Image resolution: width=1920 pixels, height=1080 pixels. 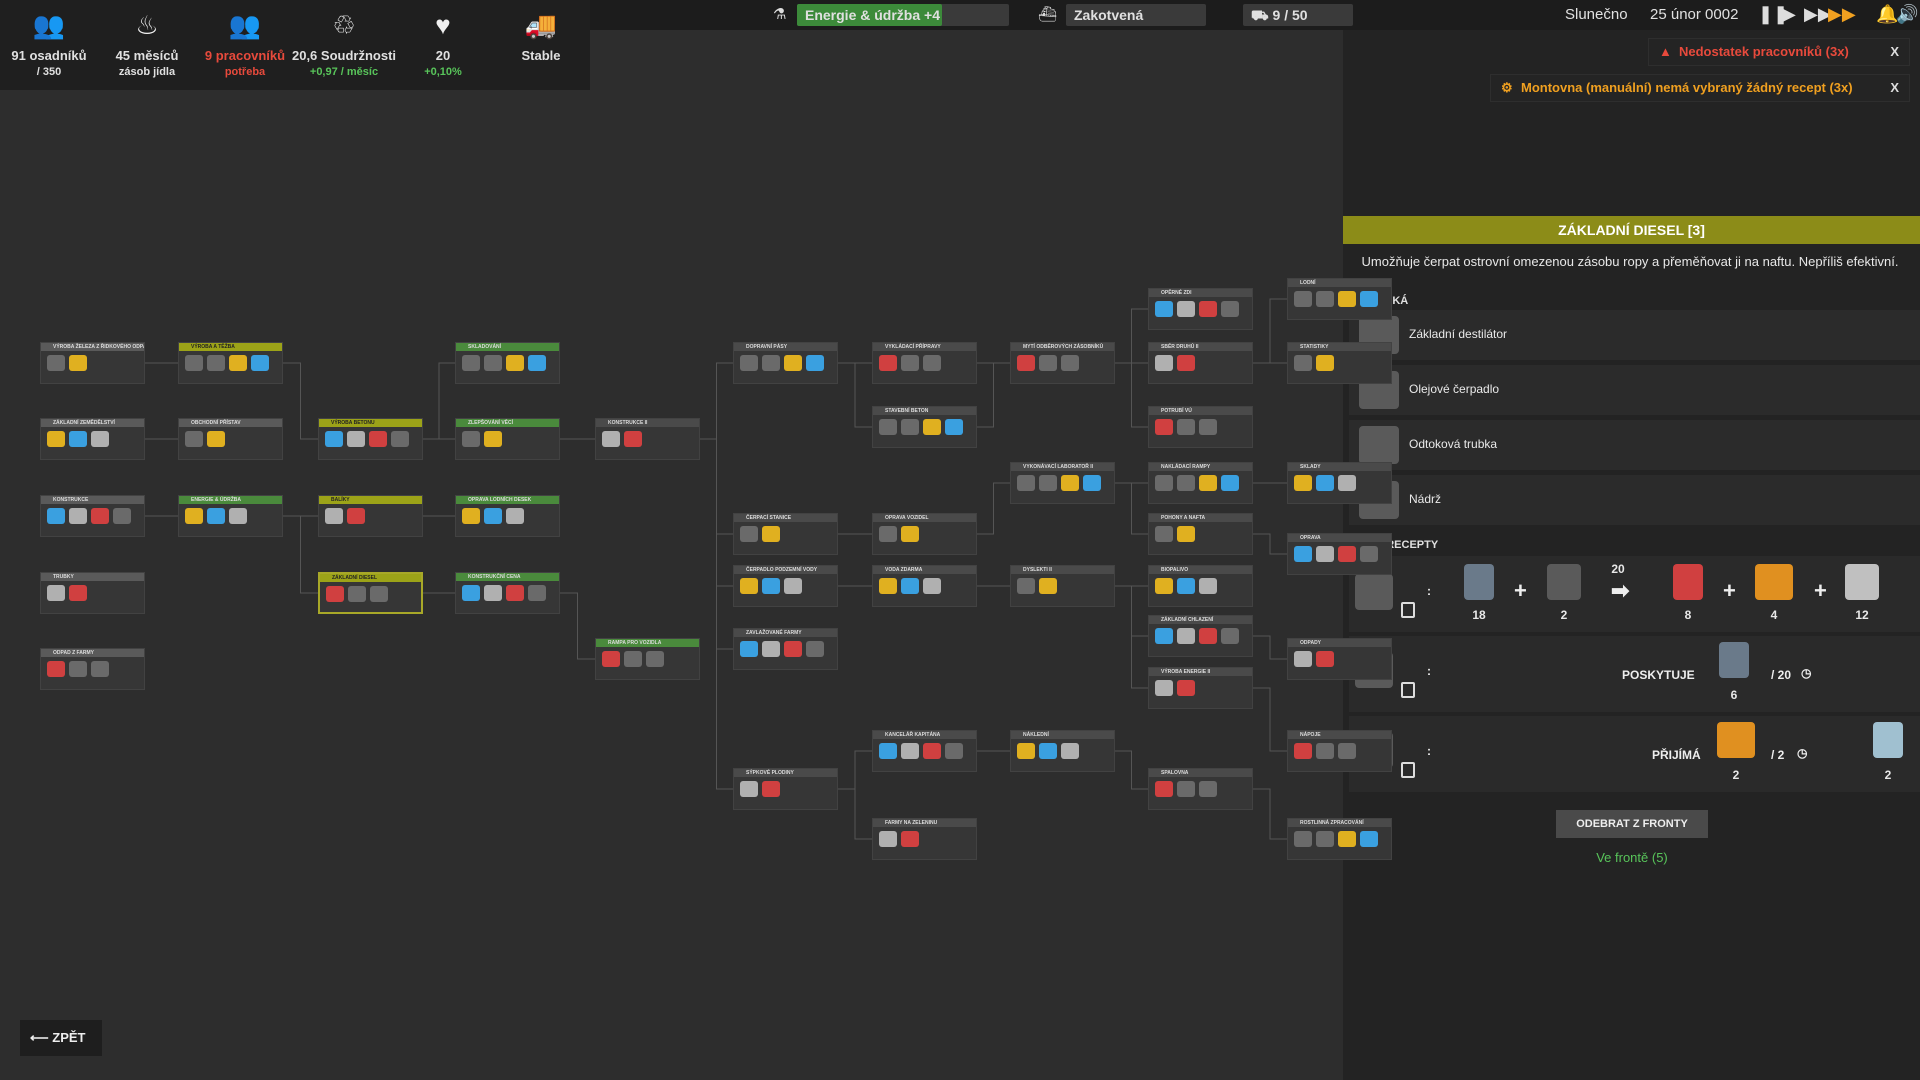 What do you see at coordinates (1694, 14) in the screenshot?
I see `date: 25 únor 0002` at bounding box center [1694, 14].